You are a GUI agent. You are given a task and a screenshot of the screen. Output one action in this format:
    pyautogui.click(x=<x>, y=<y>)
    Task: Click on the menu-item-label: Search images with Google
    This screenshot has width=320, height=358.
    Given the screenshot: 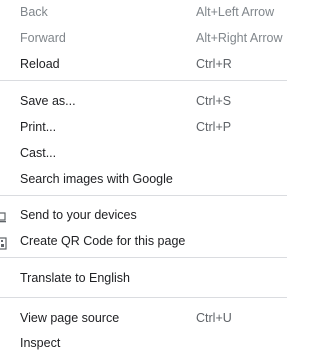 What is the action you would take?
    pyautogui.click(x=96, y=179)
    